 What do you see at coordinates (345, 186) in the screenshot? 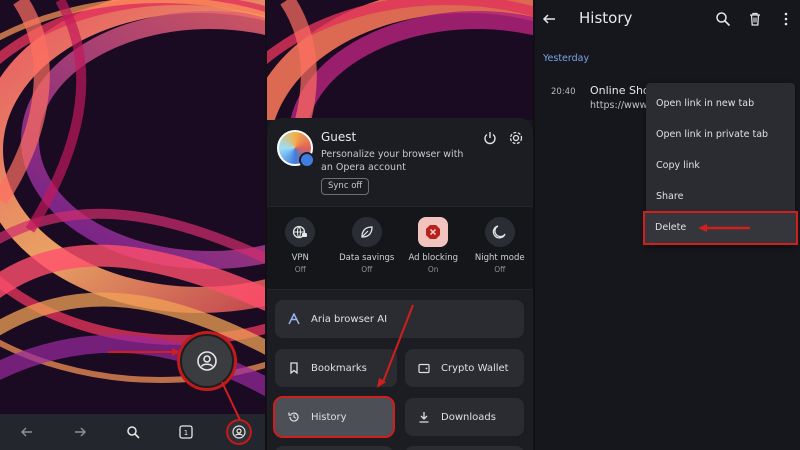
I see `sync-button: Sync off` at bounding box center [345, 186].